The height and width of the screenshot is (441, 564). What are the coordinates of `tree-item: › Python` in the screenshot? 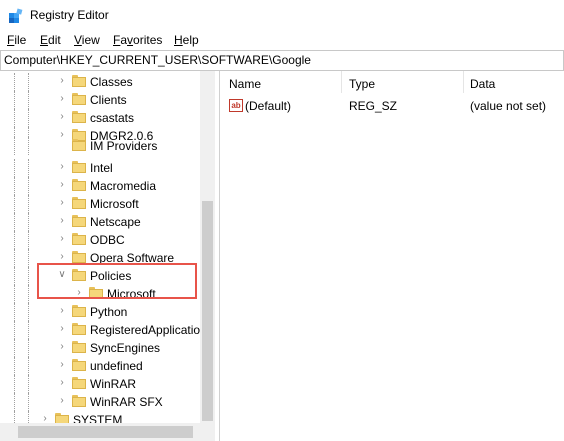 It's located at (100, 312).